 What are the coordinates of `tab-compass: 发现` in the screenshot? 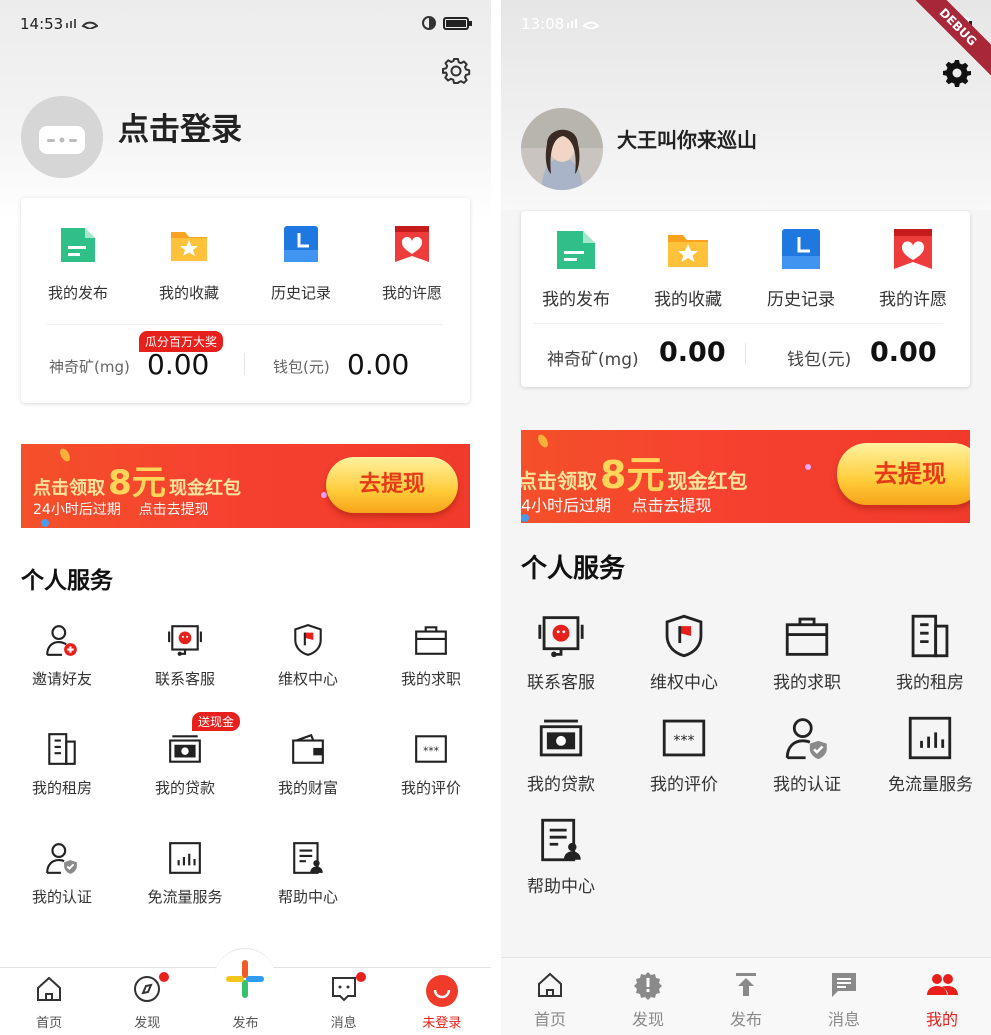 It's located at (147, 999).